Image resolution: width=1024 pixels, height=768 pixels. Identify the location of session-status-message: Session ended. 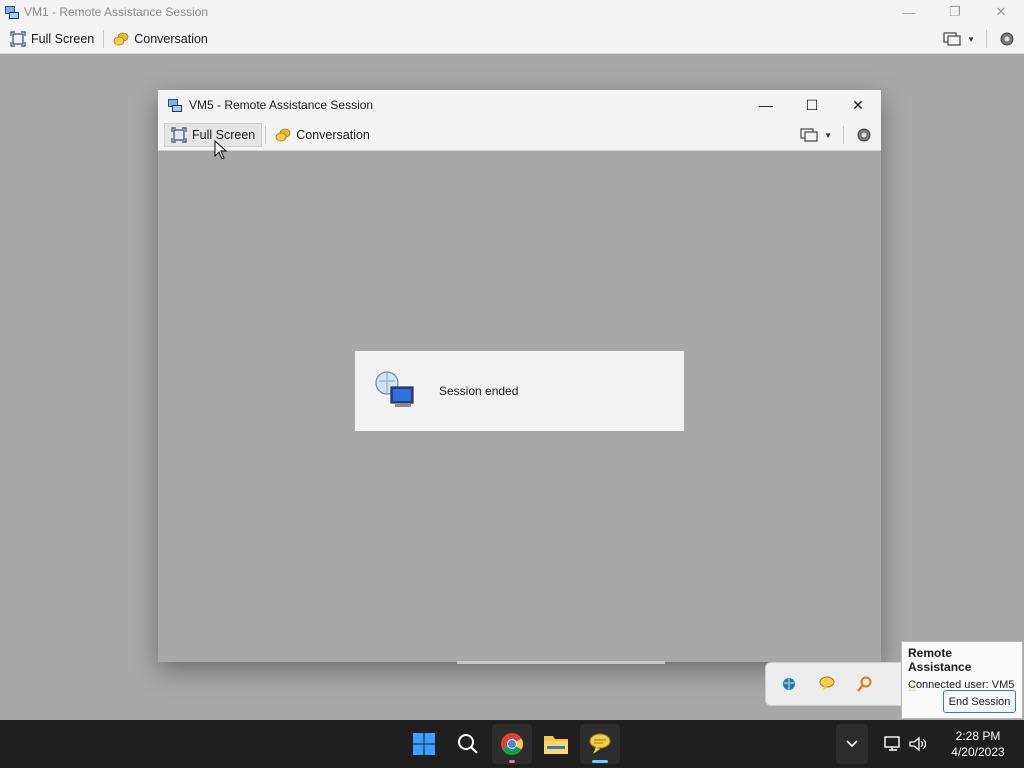
(479, 391).